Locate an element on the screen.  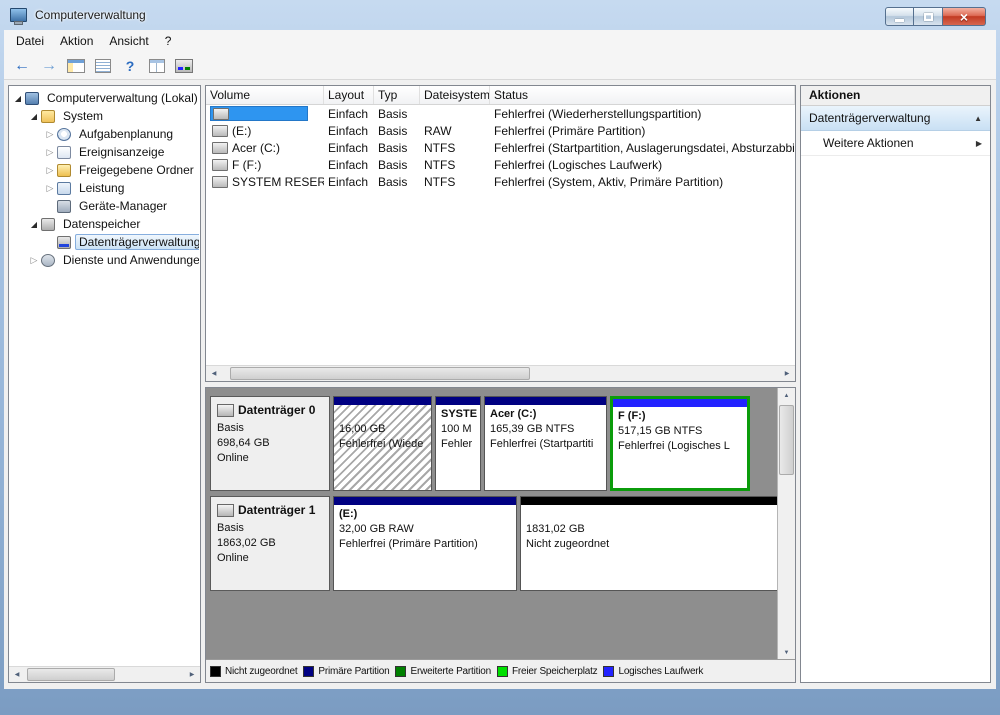
cell-volume: (E:) is located at coordinates (265, 130).